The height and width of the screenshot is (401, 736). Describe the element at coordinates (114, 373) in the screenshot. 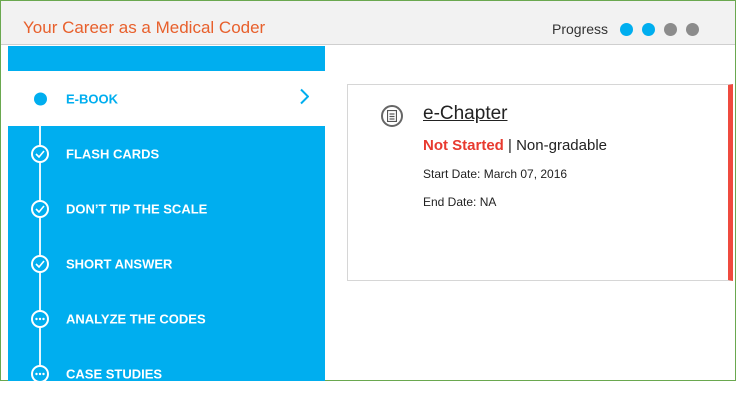

I see `sidebar-item-label: CASE STUDIES` at that location.